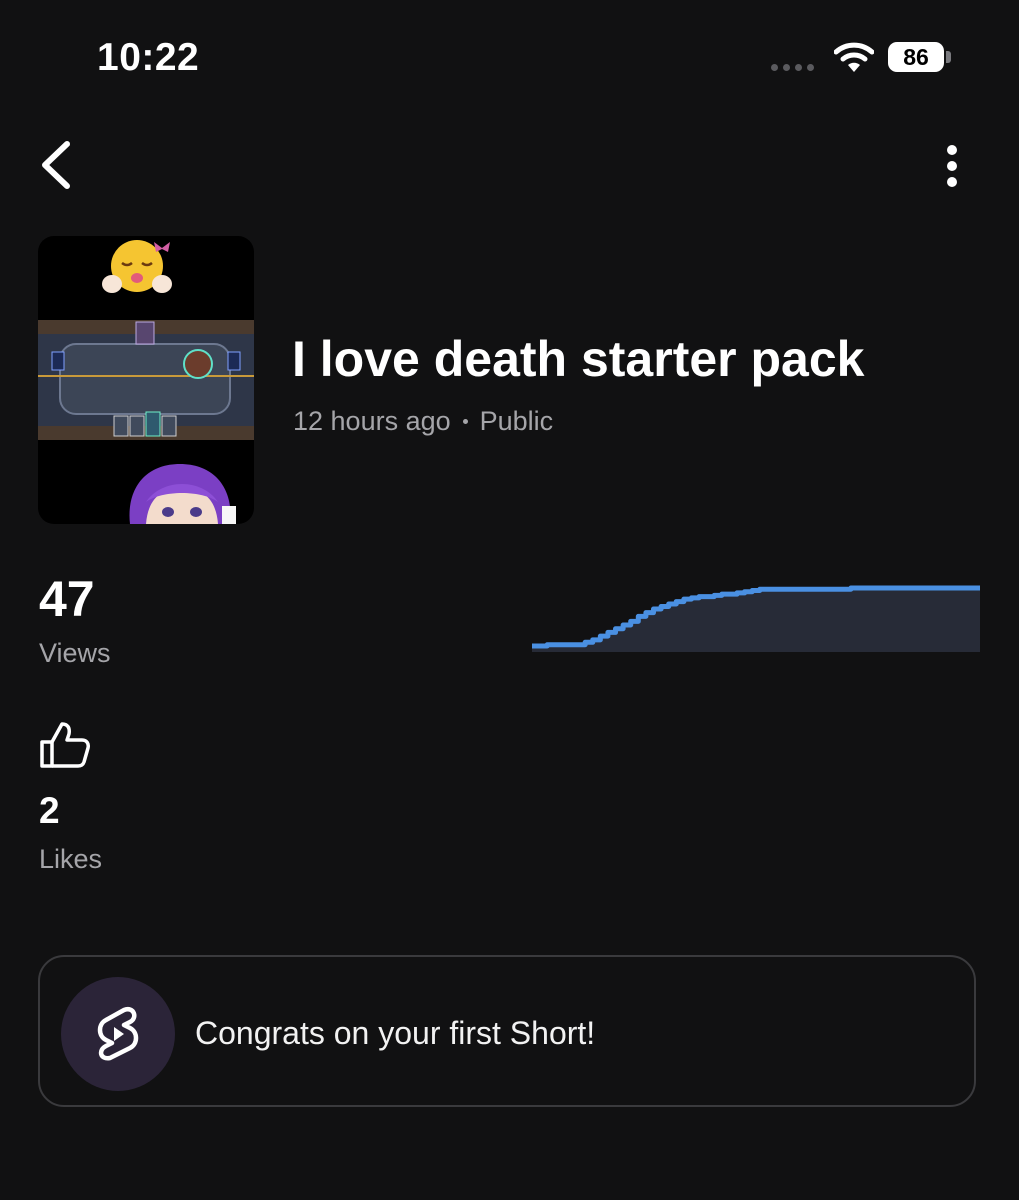 The image size is (1019, 1200). I want to click on views-count: 47, so click(67, 599).